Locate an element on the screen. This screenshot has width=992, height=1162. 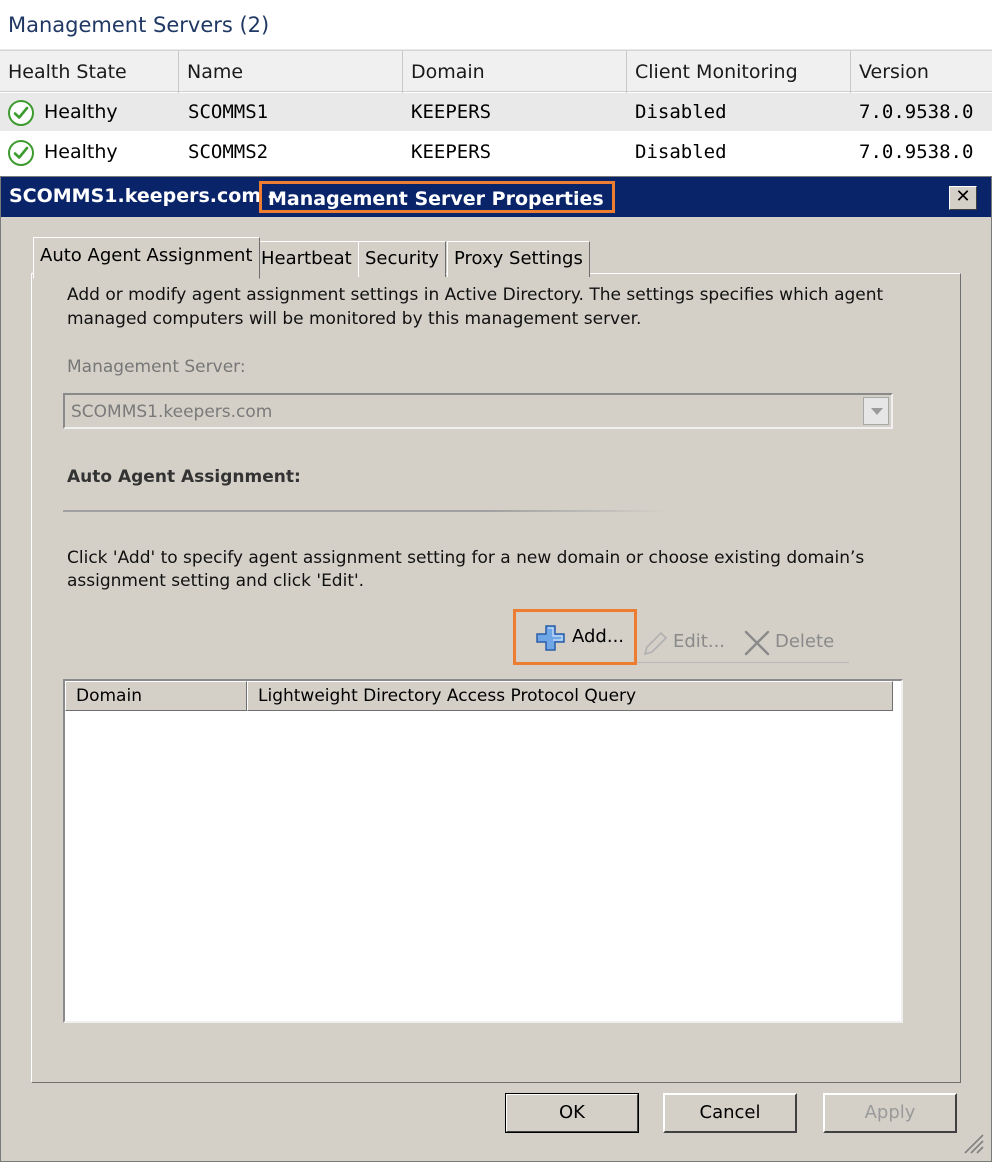
dropdown-arrow-icon is located at coordinates (876, 411).